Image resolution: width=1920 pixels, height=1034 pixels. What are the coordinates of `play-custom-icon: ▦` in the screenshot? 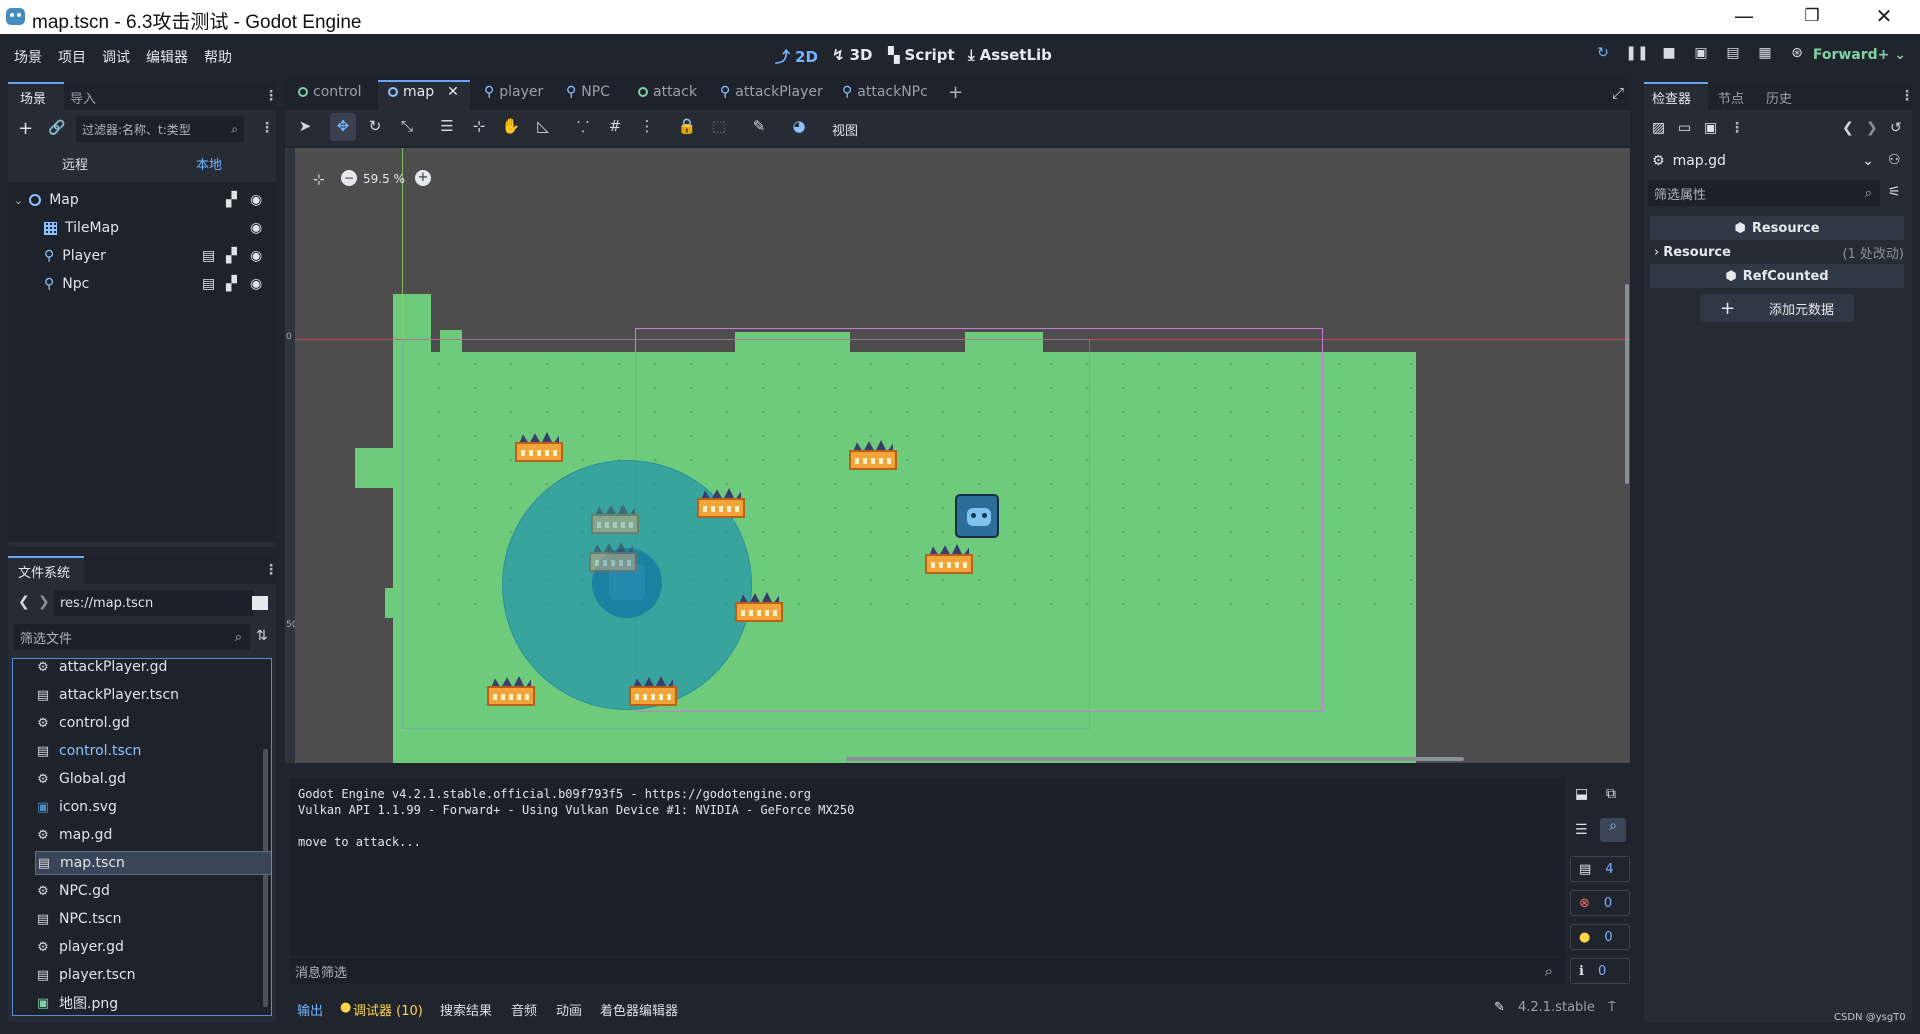 It's located at (1765, 56).